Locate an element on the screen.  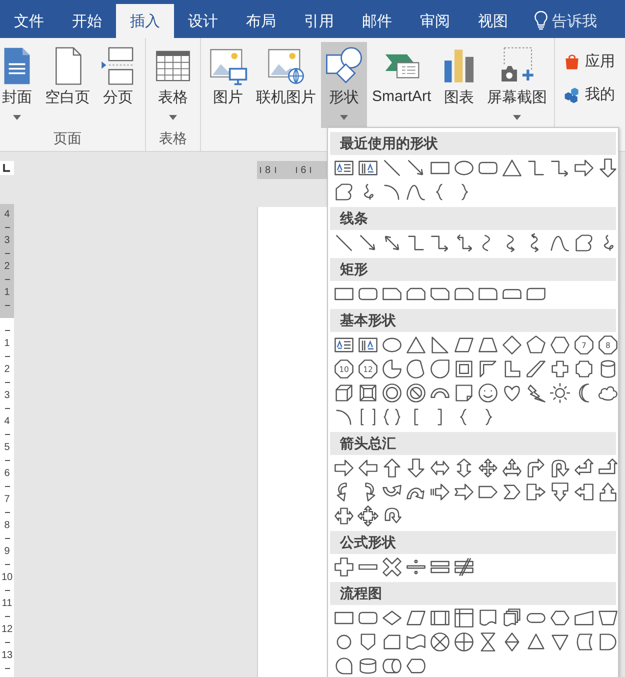
multiply-sign-icon is located at coordinates (392, 567).